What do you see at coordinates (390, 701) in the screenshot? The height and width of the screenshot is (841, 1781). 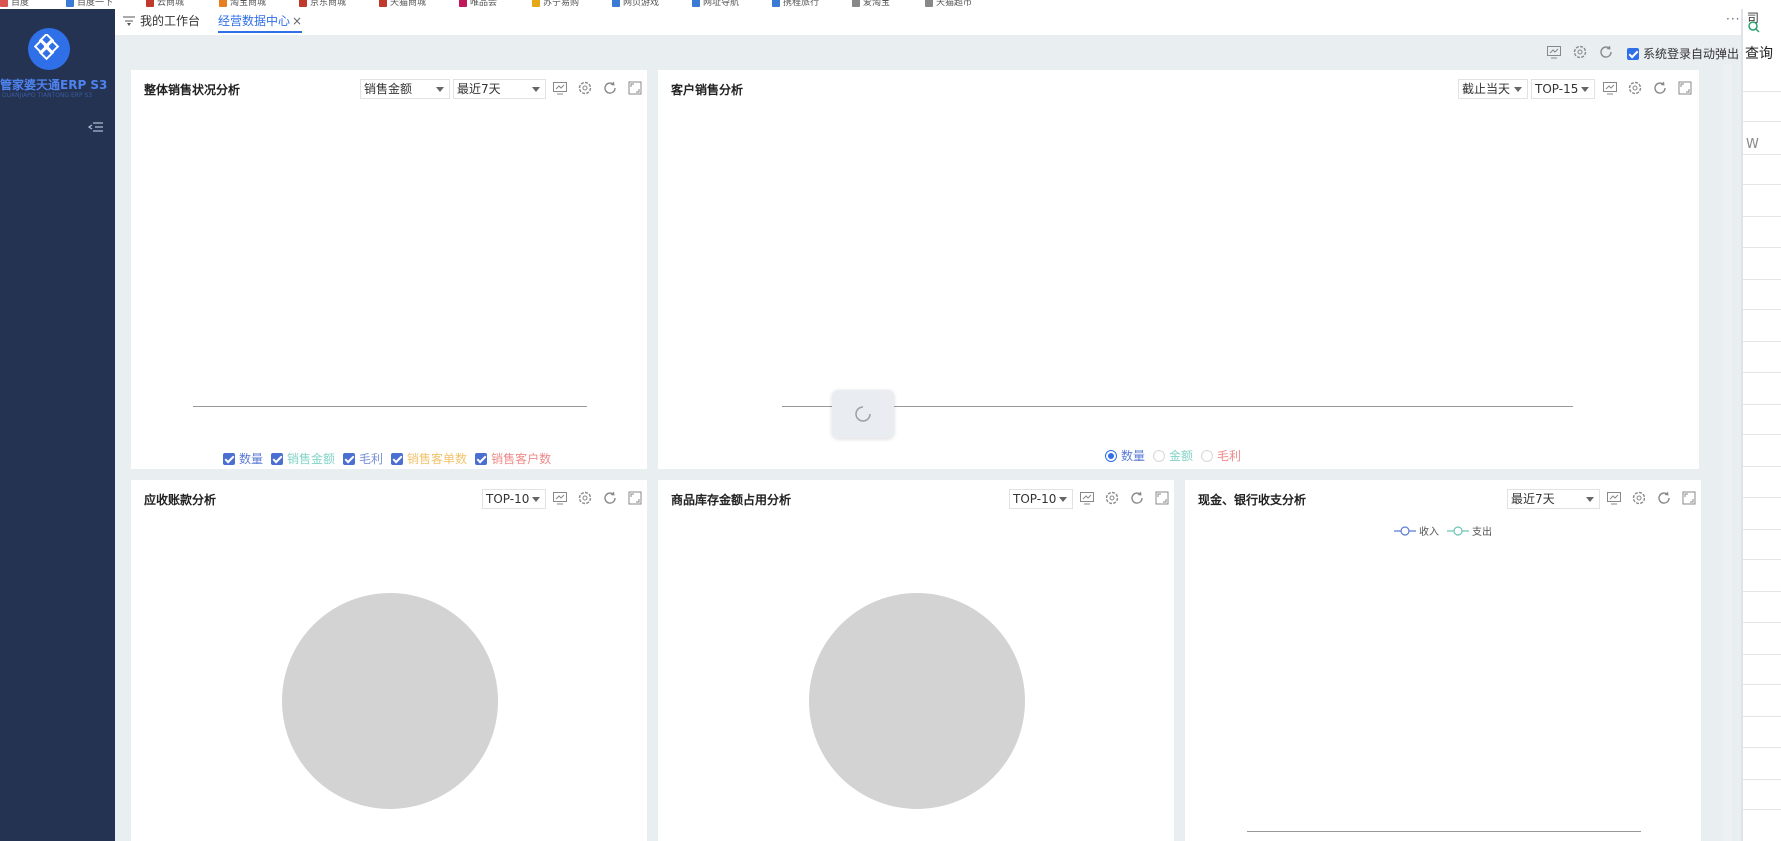 I see `empty-pie-chart` at bounding box center [390, 701].